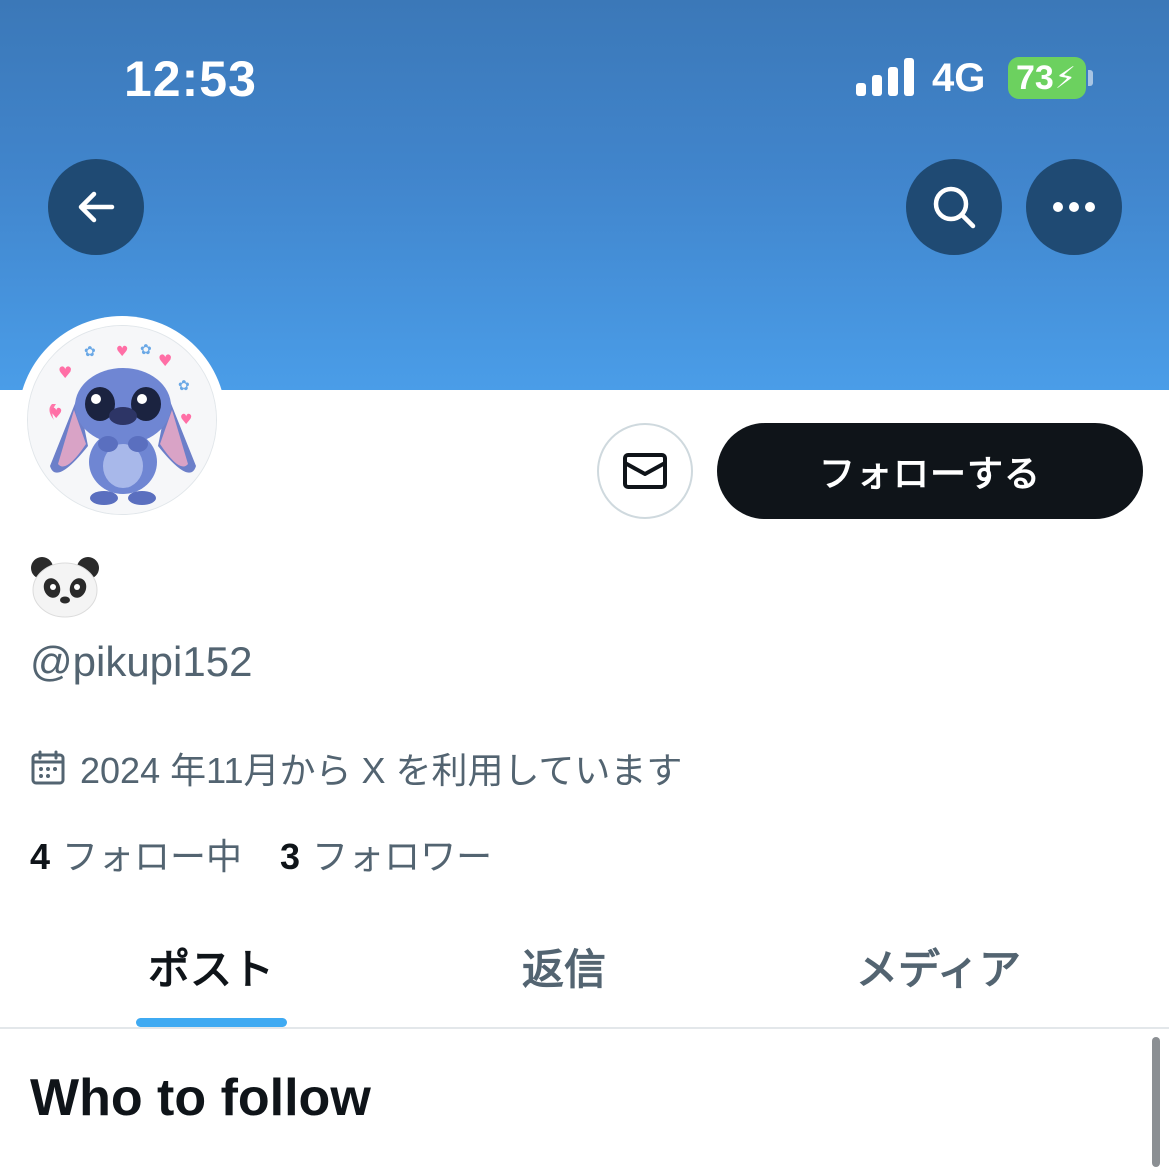 This screenshot has width=1169, height=1167. I want to click on battery-level: 73, so click(1035, 77).